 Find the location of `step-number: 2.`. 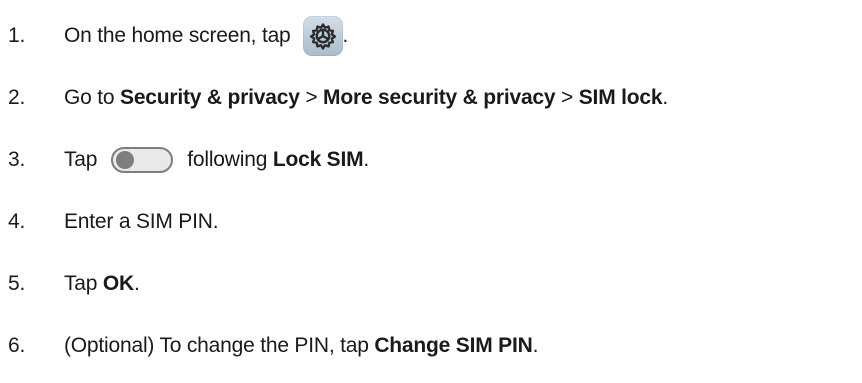

step-number: 2. is located at coordinates (17, 97).